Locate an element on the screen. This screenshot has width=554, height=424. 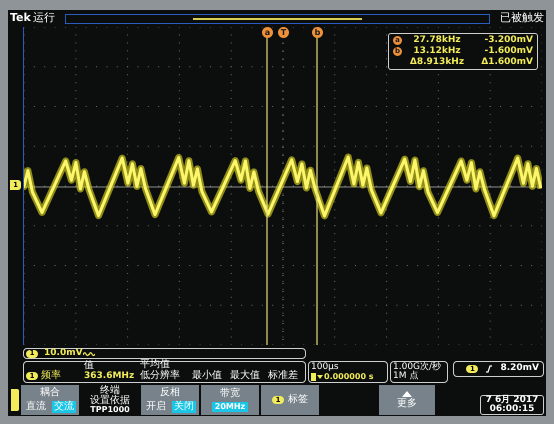
menu-text: 终端 is located at coordinates (110, 391).